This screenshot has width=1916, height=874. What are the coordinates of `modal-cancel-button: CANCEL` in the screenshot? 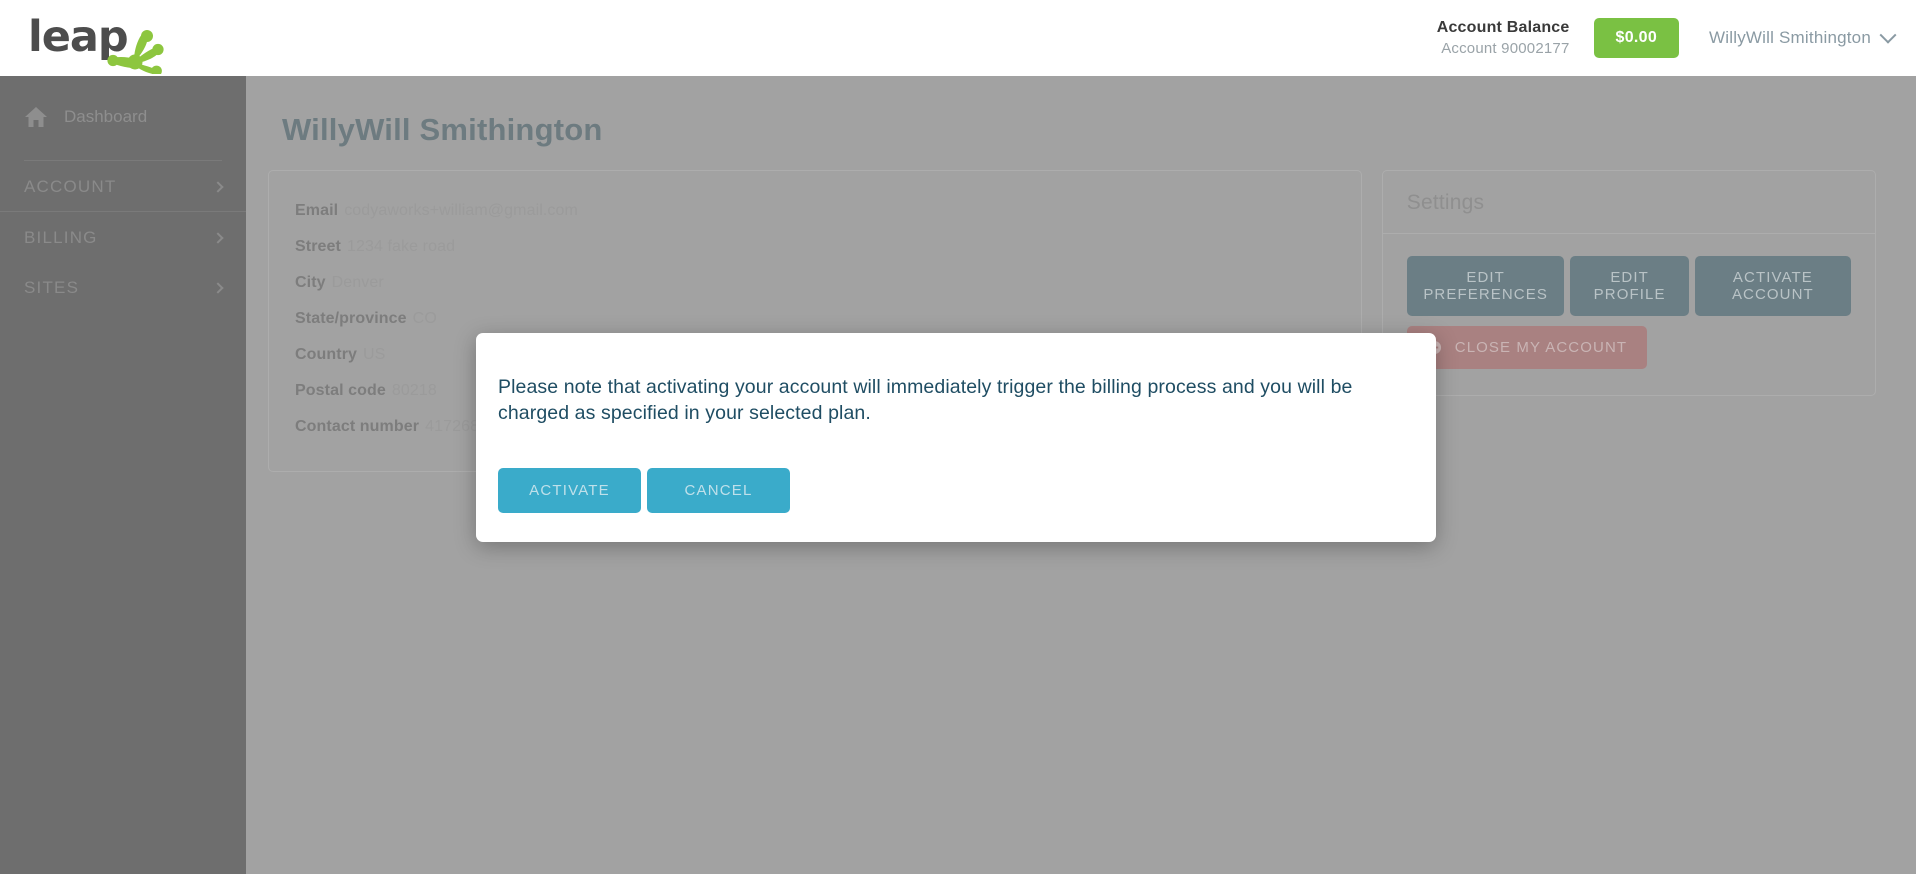 It's located at (718, 491).